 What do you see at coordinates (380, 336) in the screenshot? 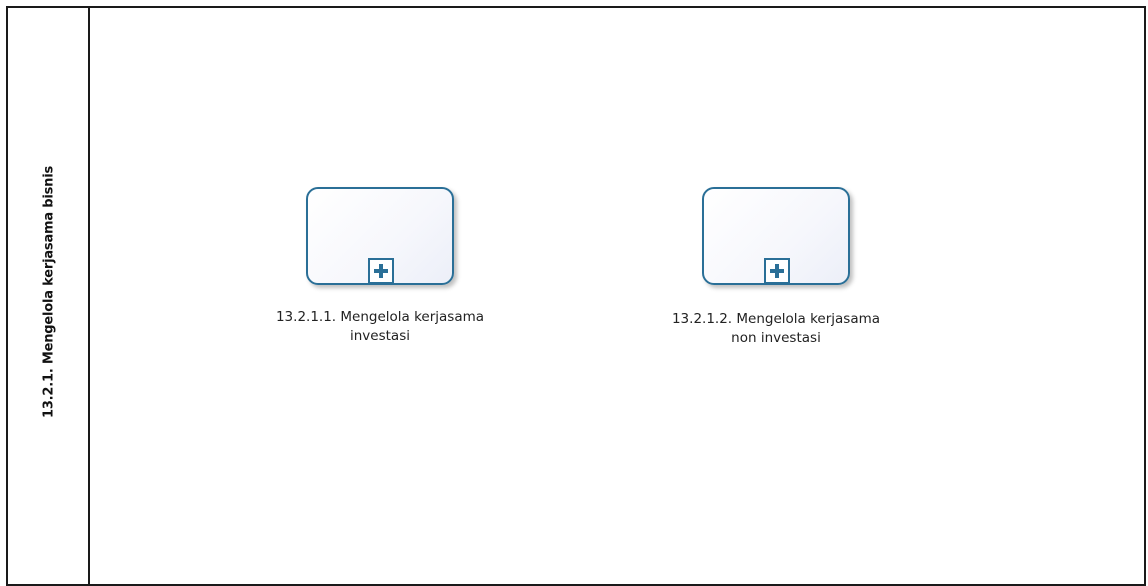
I see `task-label-line: investasi` at bounding box center [380, 336].